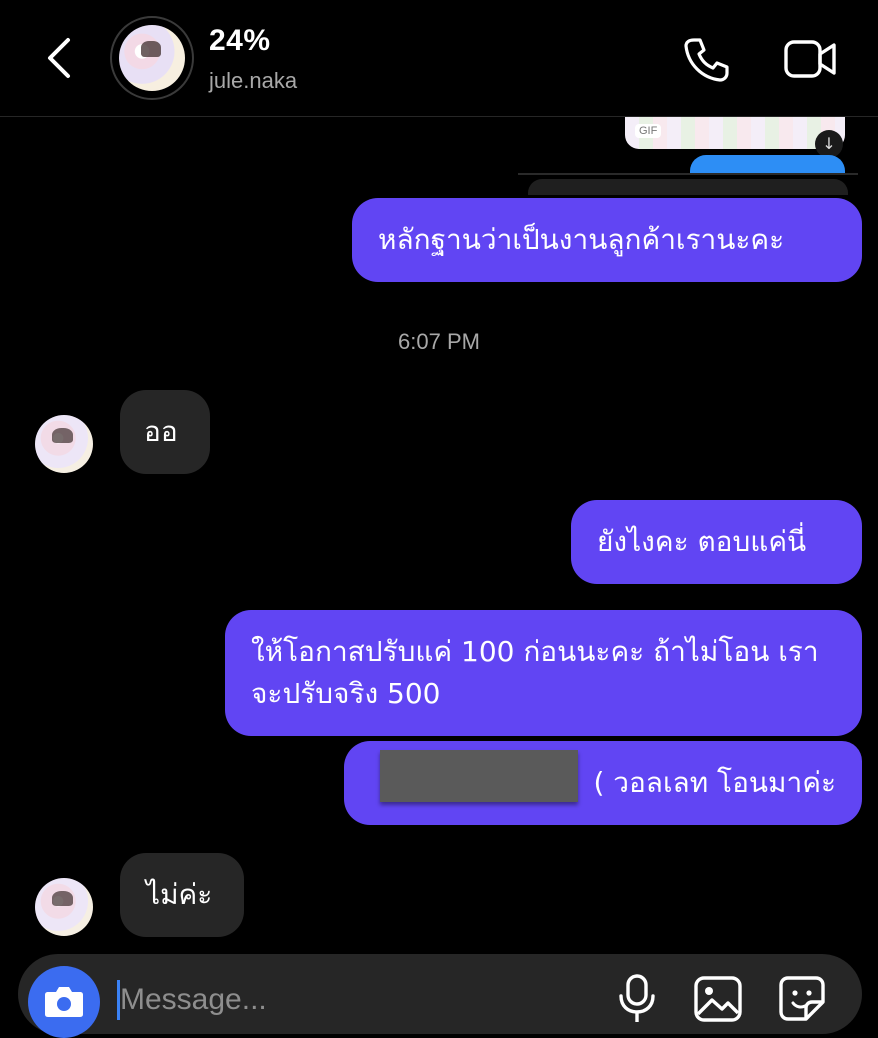 The height and width of the screenshot is (1038, 878). I want to click on mic-icon, so click(637, 998).